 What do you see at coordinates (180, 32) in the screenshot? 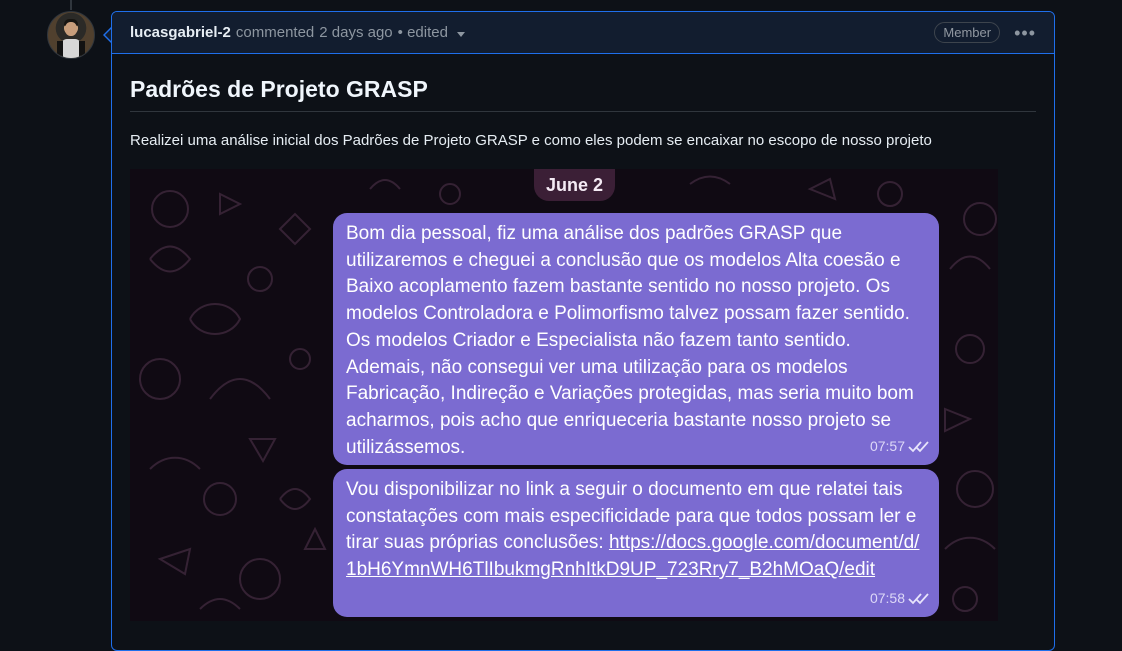
I see `comment-author-link: lucasgabriel-2` at bounding box center [180, 32].